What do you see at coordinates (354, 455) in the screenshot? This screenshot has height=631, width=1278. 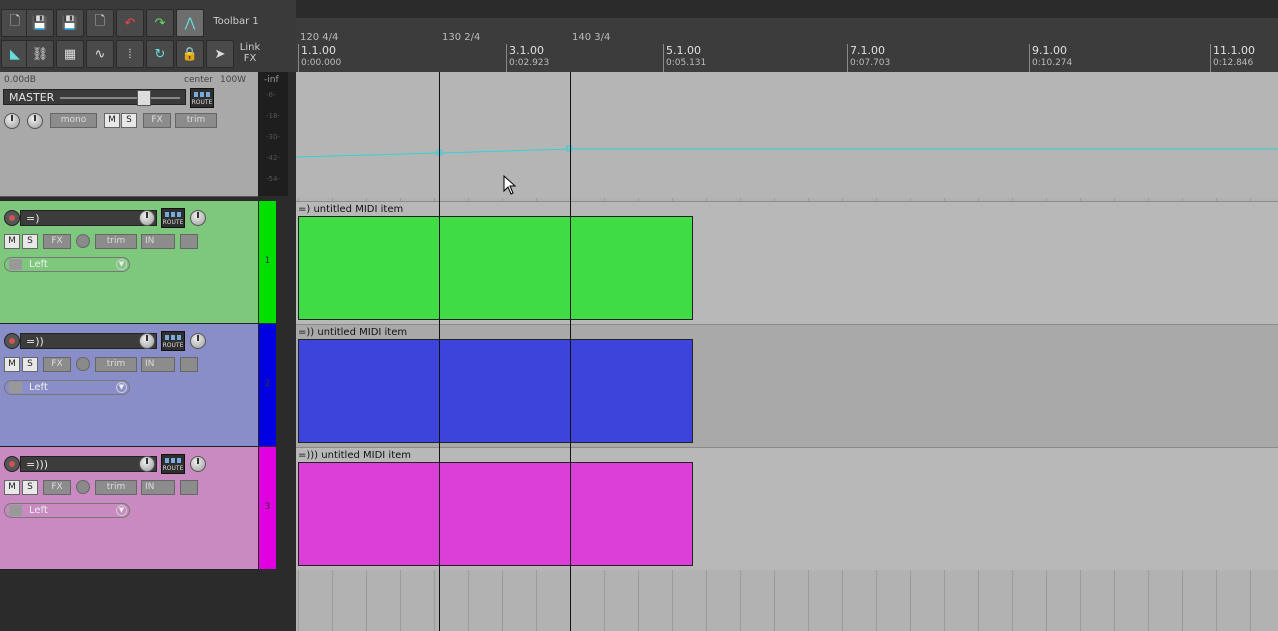 I see `midi-item-title: =))) untitled MIDI item` at bounding box center [354, 455].